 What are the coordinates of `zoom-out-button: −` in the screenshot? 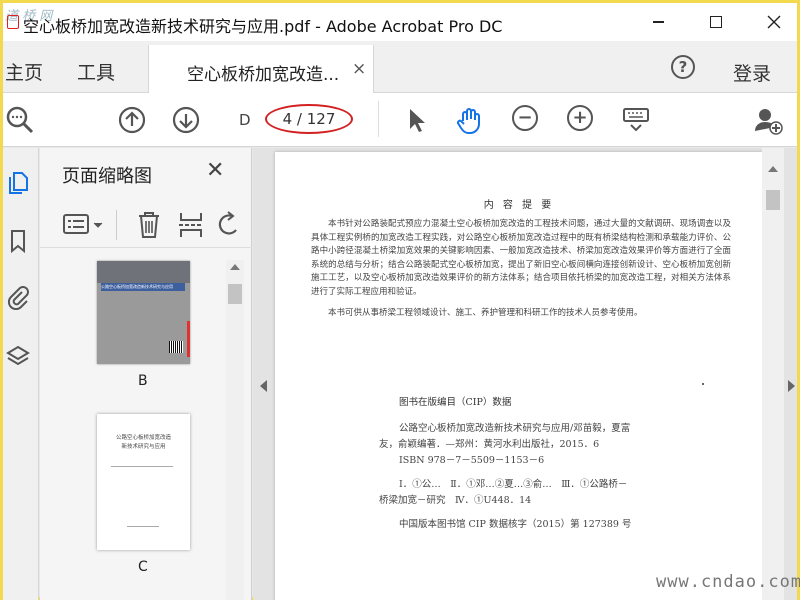 It's located at (527, 120).